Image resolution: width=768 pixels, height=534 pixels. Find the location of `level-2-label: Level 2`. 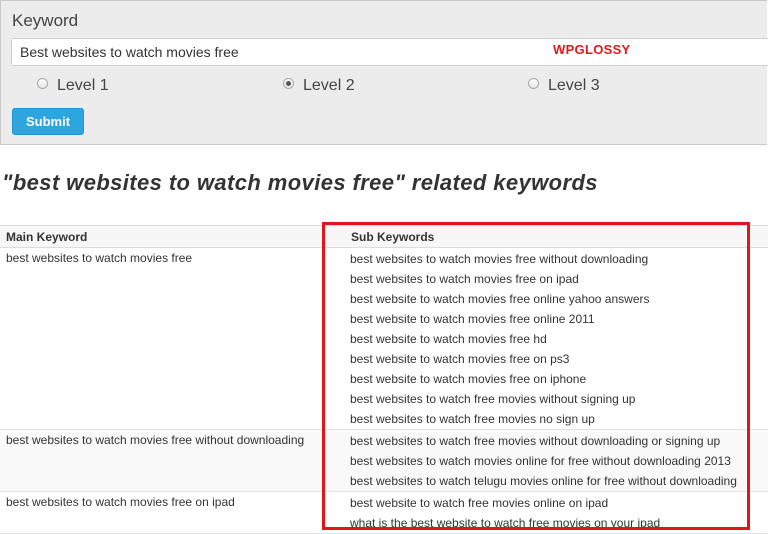

level-2-label: Level 2 is located at coordinates (329, 85).